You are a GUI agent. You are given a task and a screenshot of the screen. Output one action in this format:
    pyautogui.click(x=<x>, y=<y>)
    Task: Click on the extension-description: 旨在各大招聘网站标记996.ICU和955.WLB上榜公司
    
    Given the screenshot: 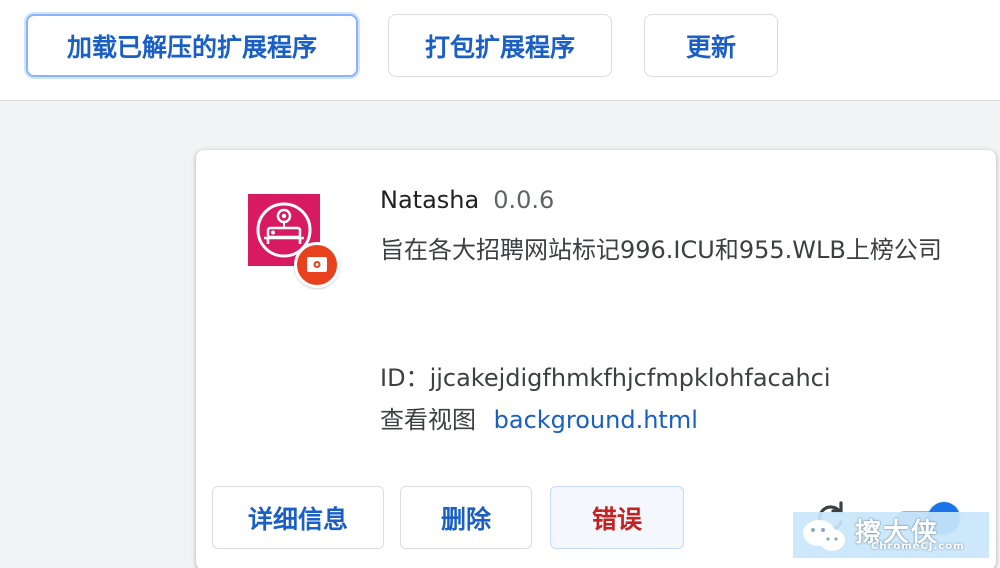 What is the action you would take?
    pyautogui.click(x=661, y=250)
    